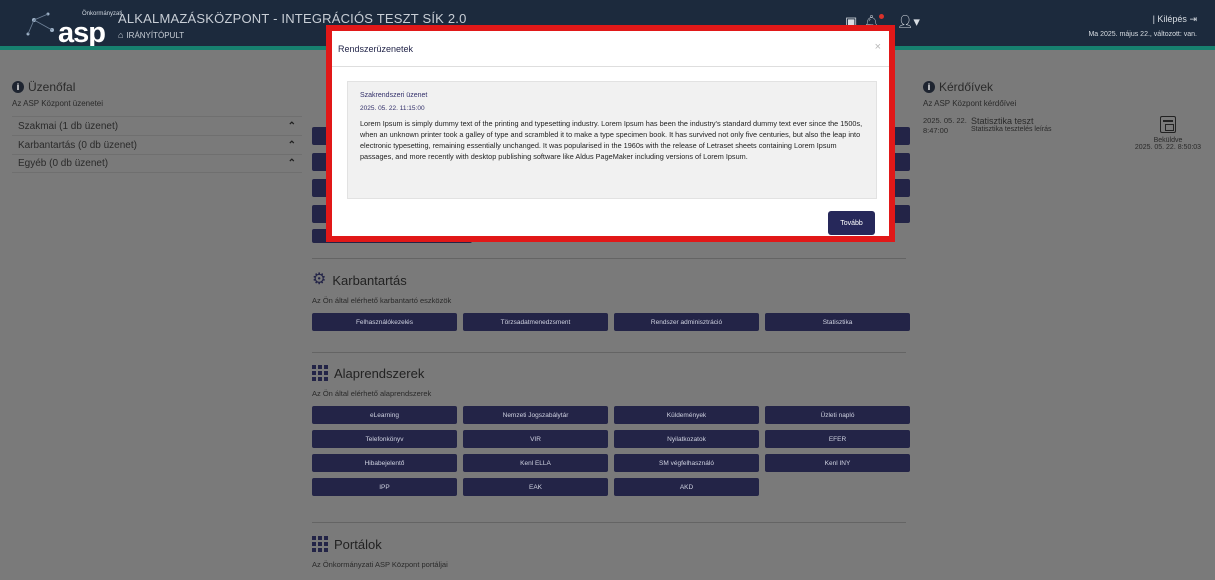 The width and height of the screenshot is (1215, 580). I want to click on eak-button: EAK, so click(535, 487).